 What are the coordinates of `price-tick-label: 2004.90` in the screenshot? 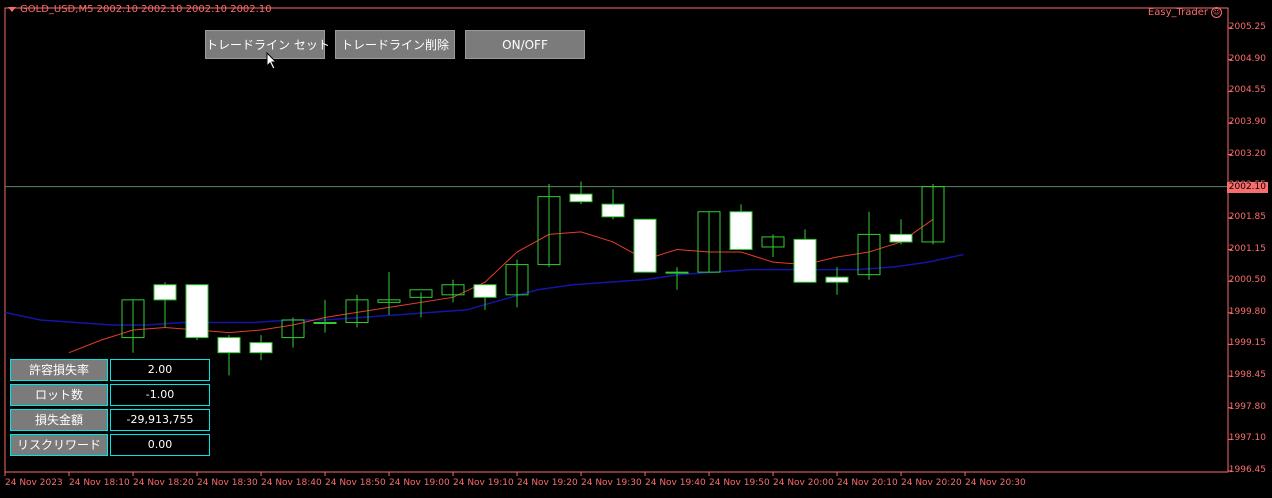 It's located at (1247, 58).